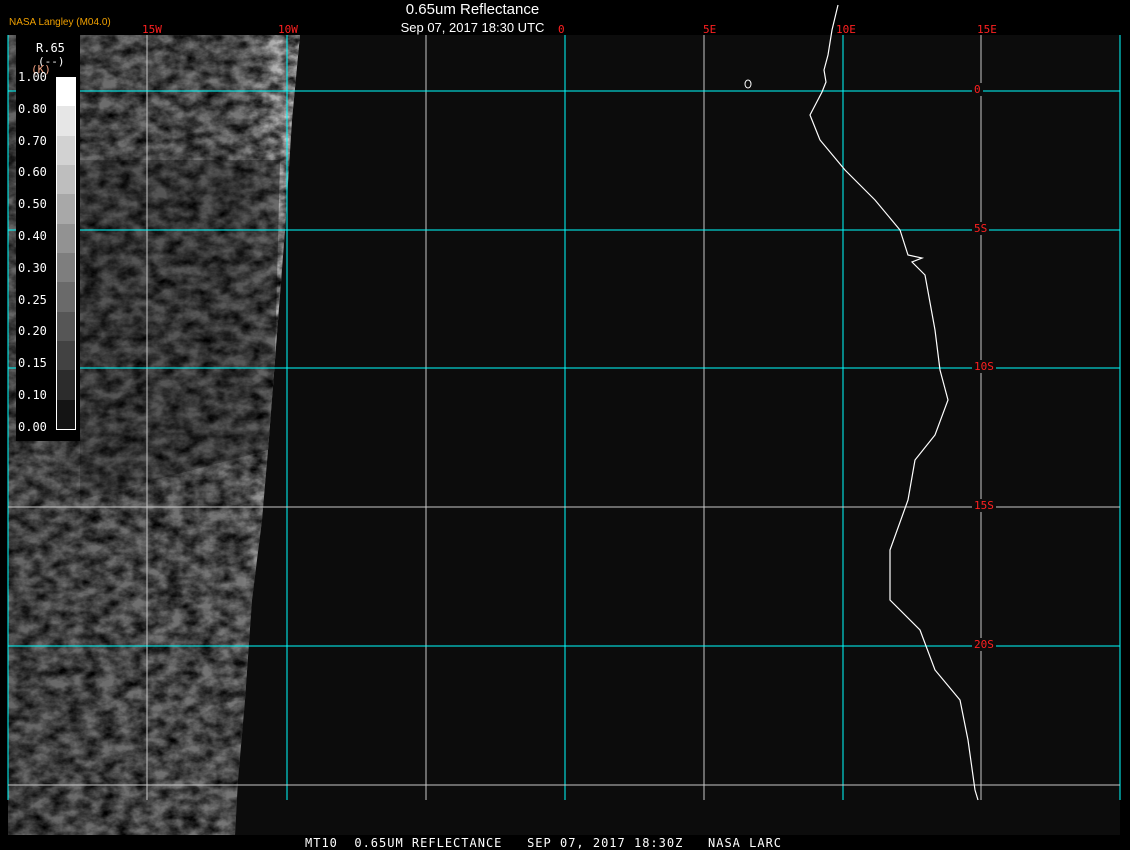 The image size is (1130, 850). I want to click on legend-tick: 0.25, so click(32, 299).